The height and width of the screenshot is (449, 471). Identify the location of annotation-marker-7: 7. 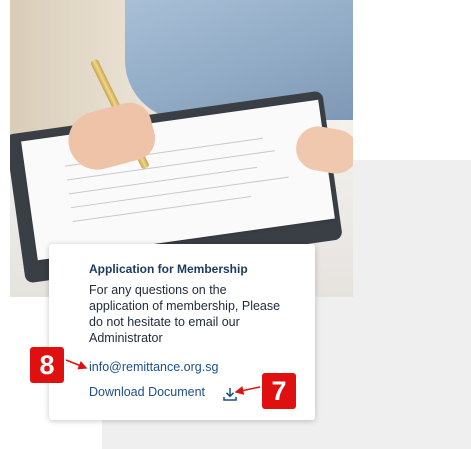
(279, 391).